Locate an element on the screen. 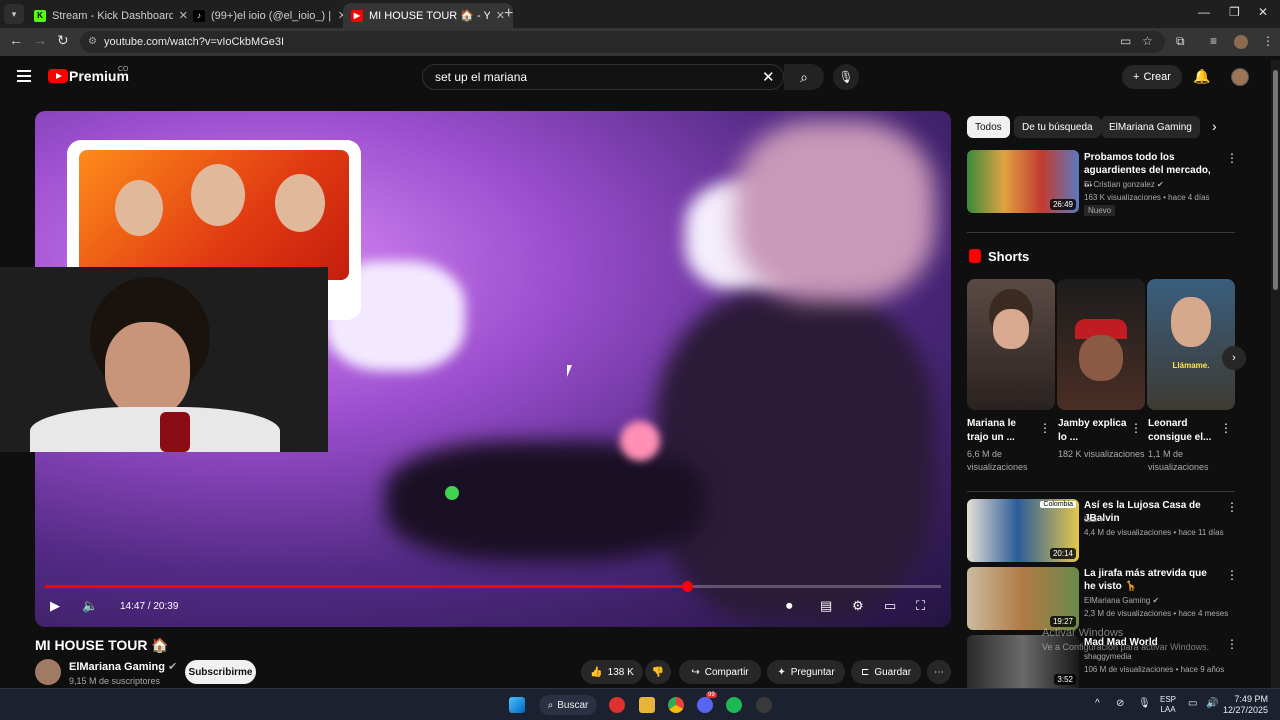  notifications-icon: 🔔 is located at coordinates (1201, 76).